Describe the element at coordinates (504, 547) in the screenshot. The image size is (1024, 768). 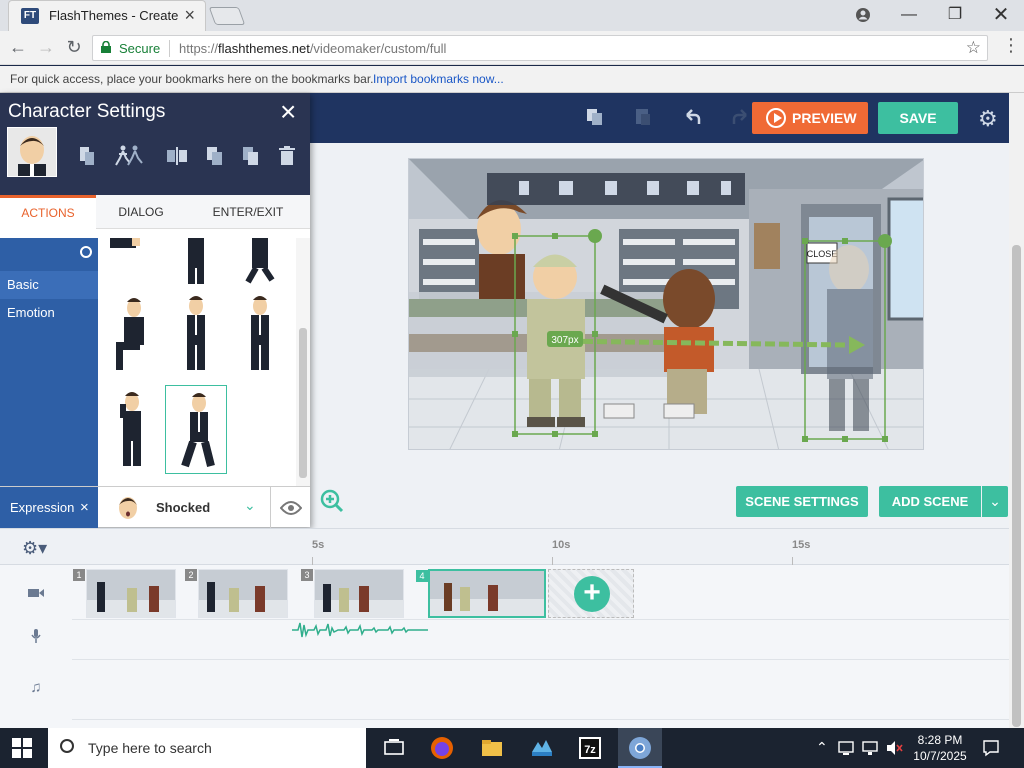
I see `timeline-ruler: ⚙▾ 5s 10s 15s` at that location.